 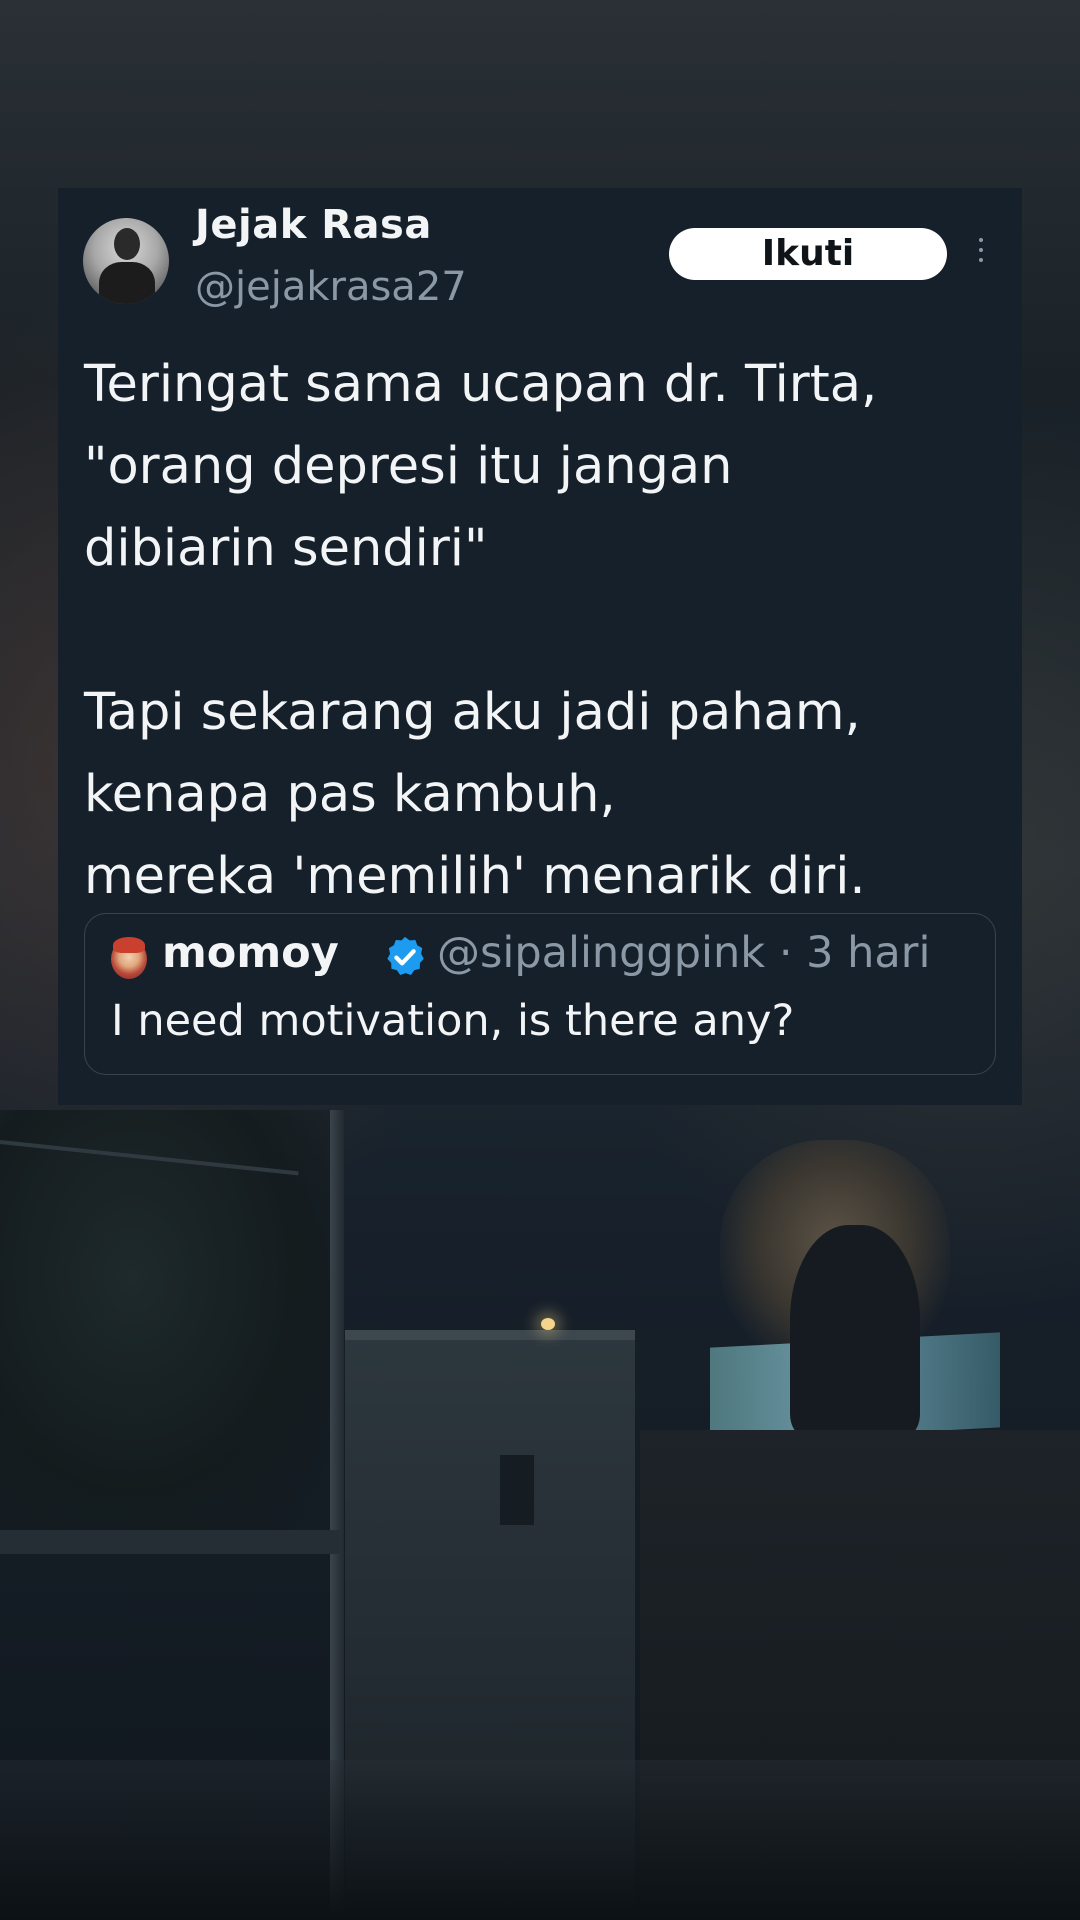 I want to click on author-avatar, so click(x=126, y=261).